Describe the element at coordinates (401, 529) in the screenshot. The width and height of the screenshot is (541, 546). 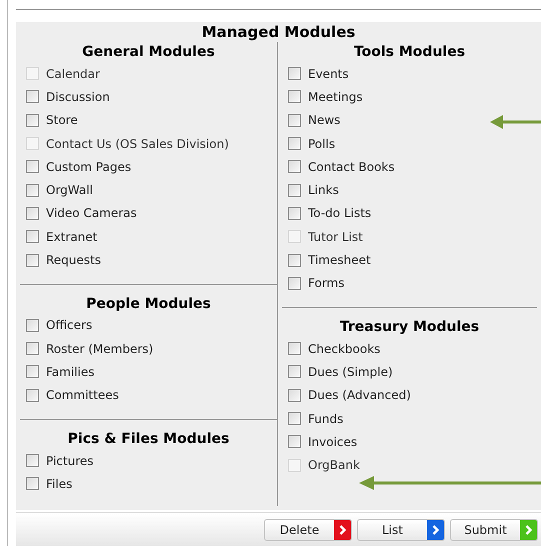
I see `action-button: List` at that location.